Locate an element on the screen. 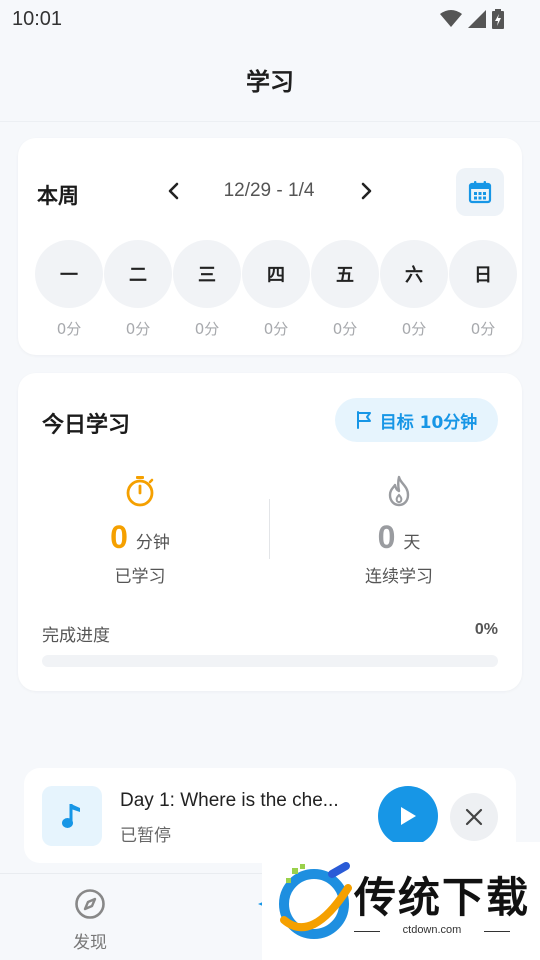 This screenshot has width=540, height=960. day-label: 五 is located at coordinates (345, 274).